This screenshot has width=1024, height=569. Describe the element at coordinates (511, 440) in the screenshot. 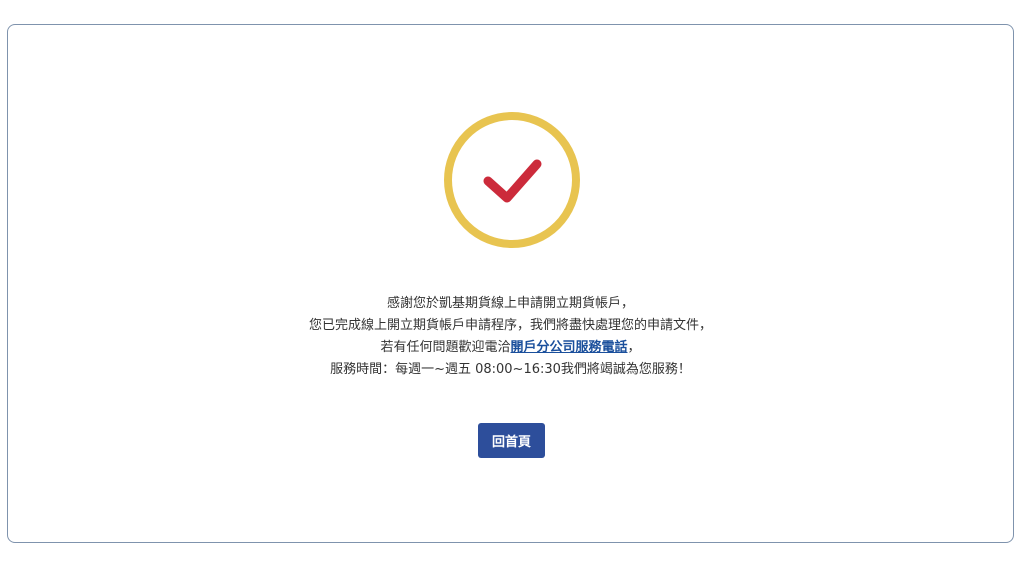

I see `home-button: 回首頁` at that location.